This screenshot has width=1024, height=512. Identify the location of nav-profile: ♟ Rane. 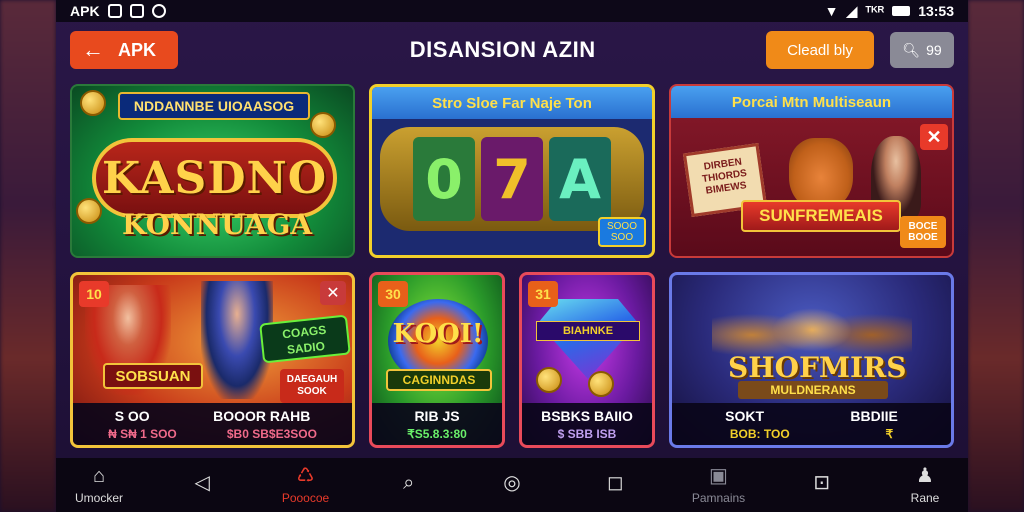
(925, 485).